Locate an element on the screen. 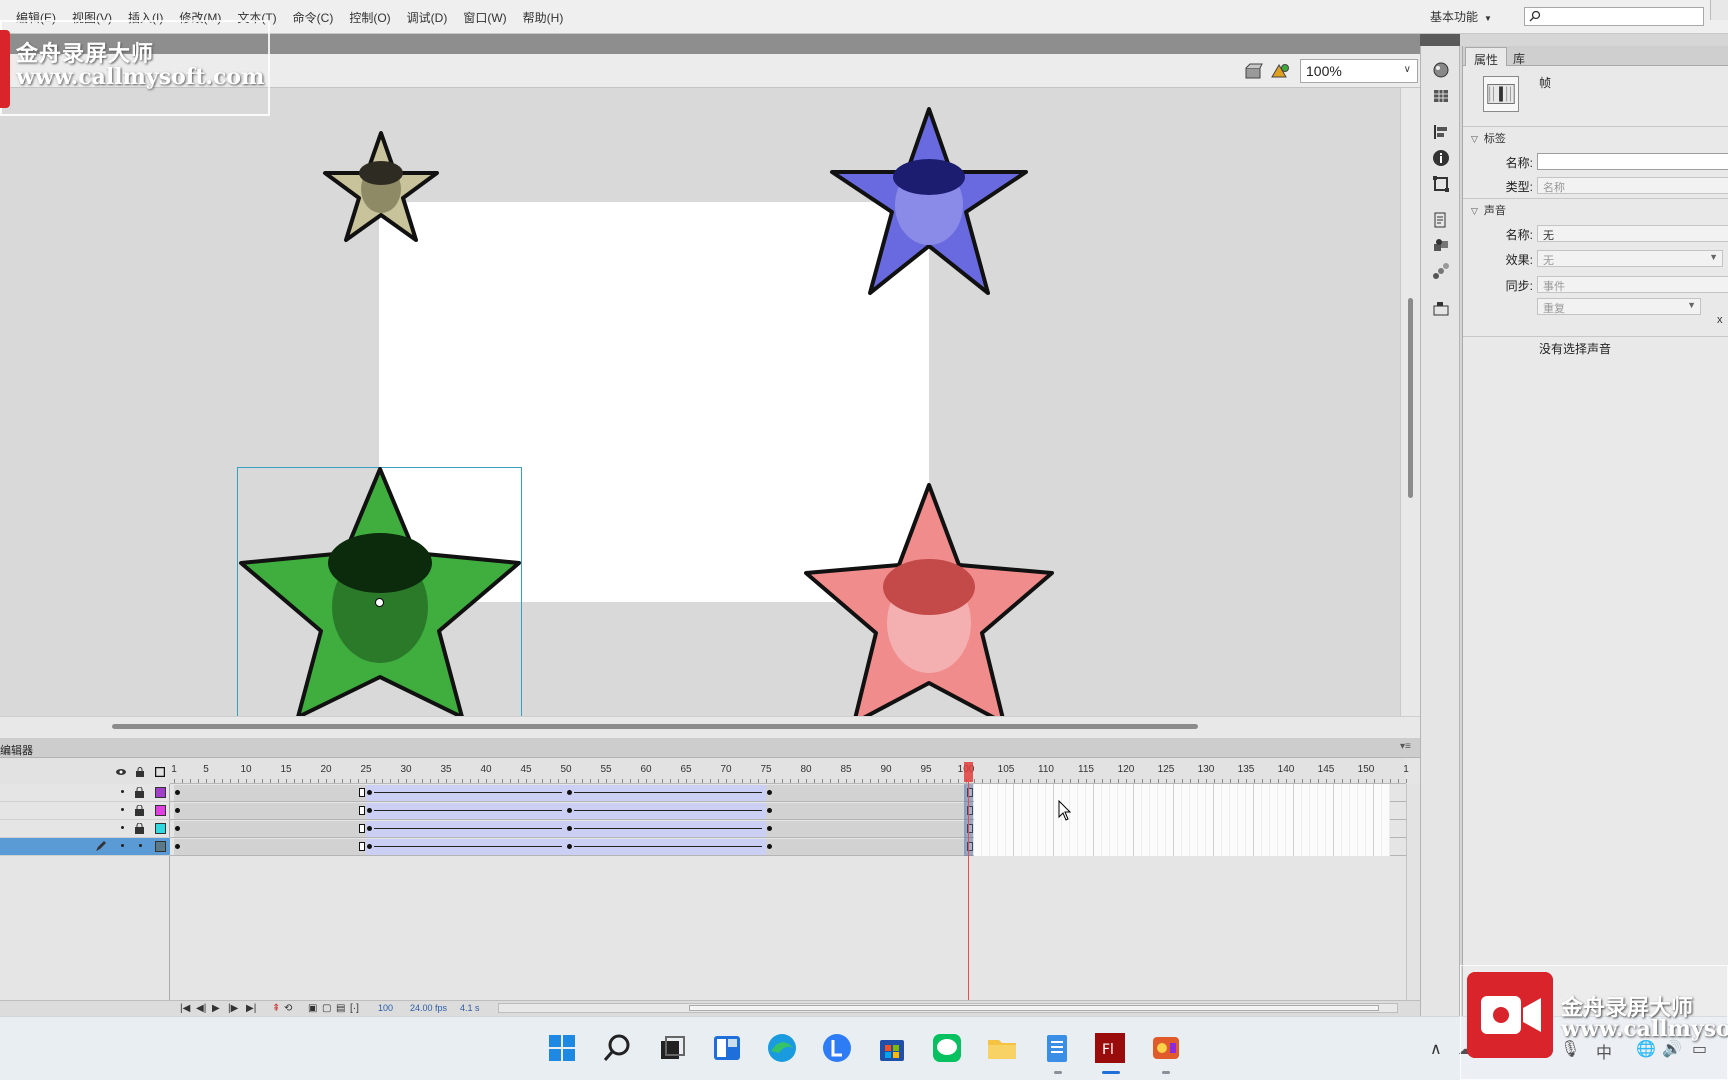 The image size is (1728, 1080). notepad-icon is located at coordinates (1057, 1048).